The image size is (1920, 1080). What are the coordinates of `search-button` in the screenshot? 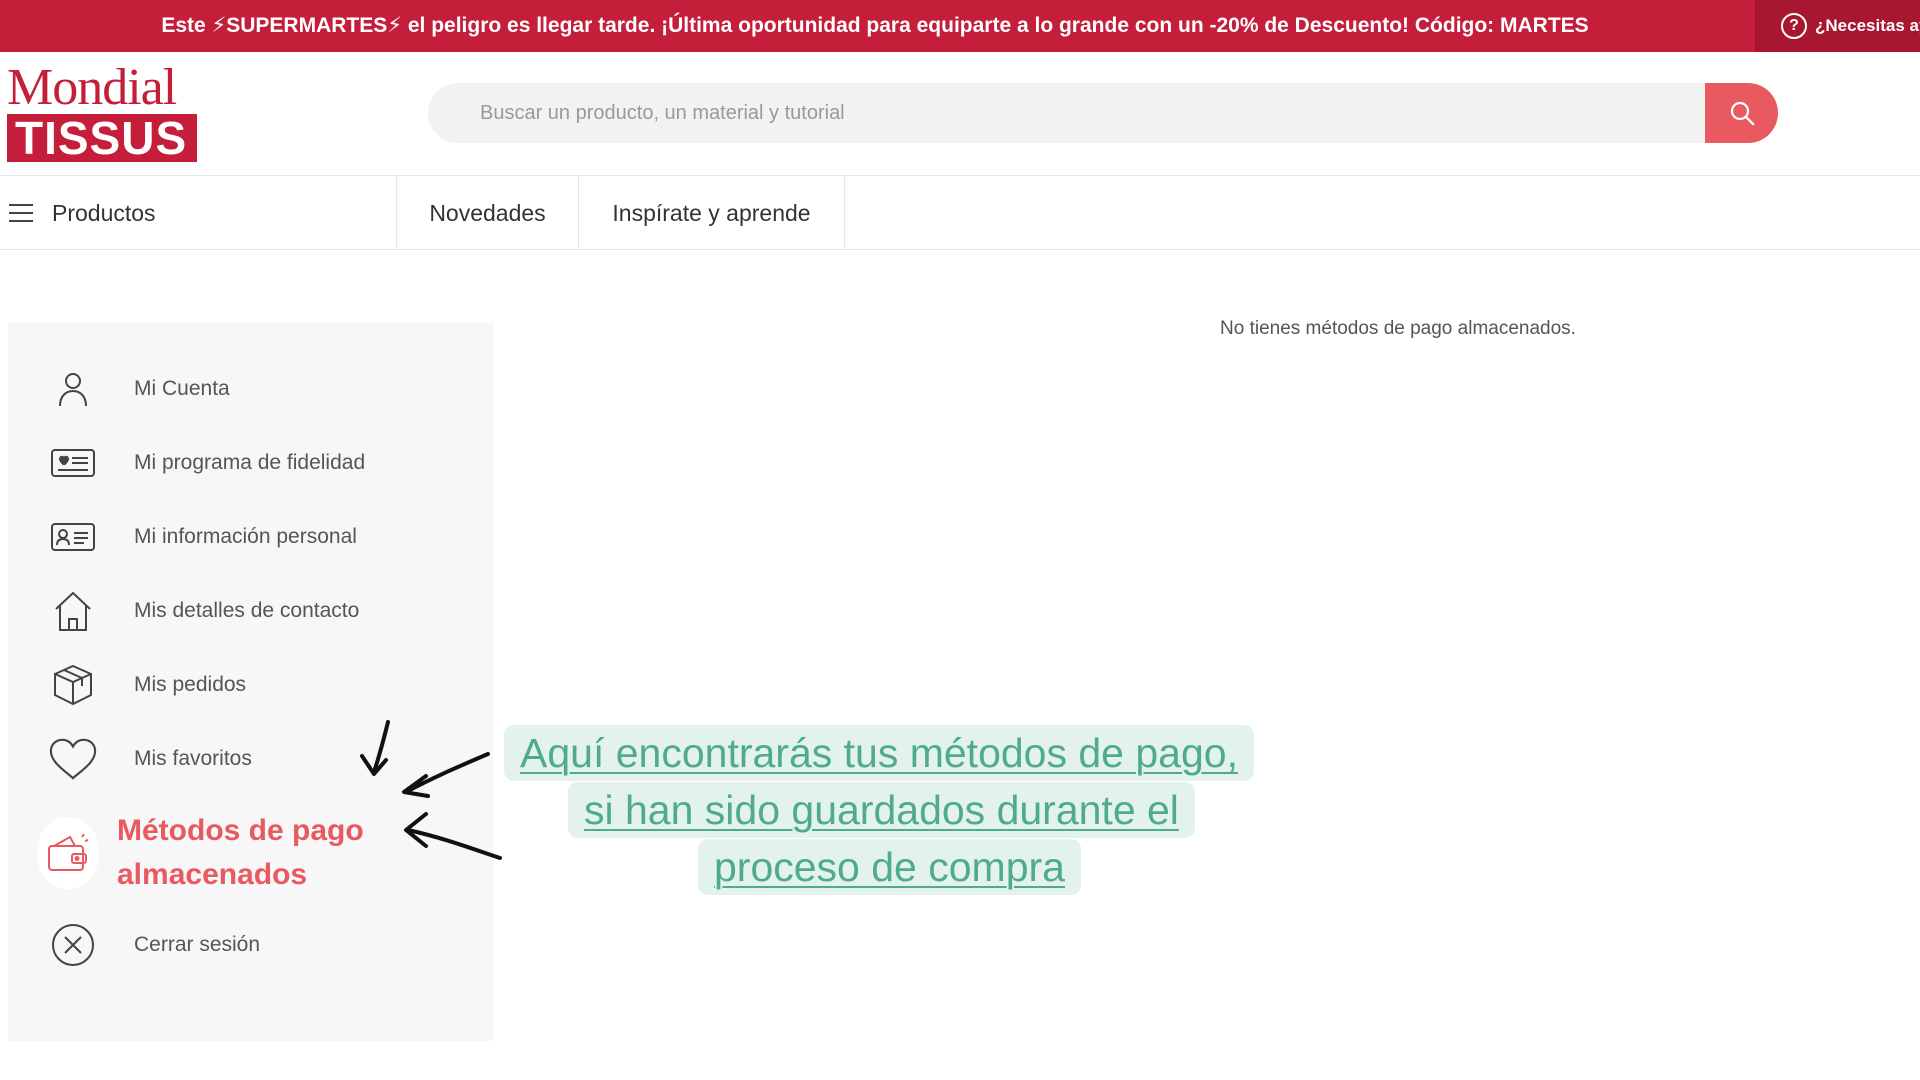 It's located at (1741, 113).